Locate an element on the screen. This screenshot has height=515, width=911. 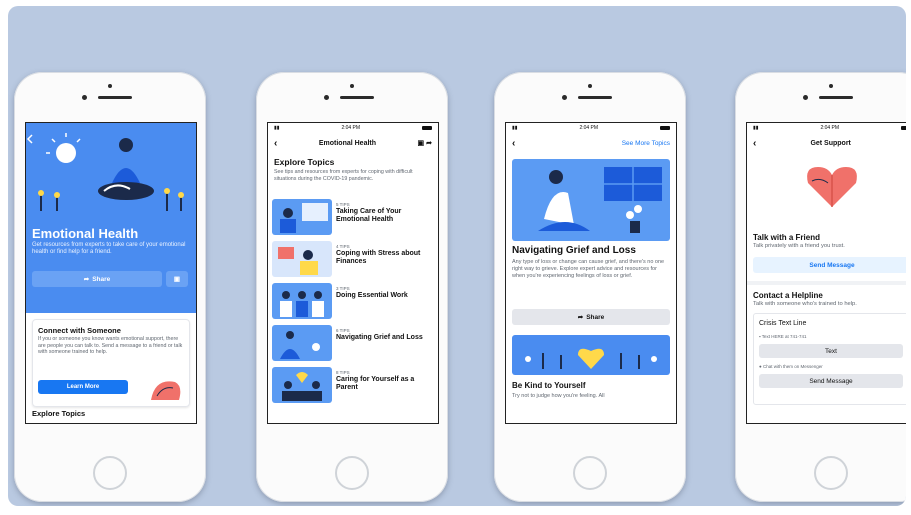
topic-title: Taking Care of Your Emotional Health is located at coordinates (369, 215).